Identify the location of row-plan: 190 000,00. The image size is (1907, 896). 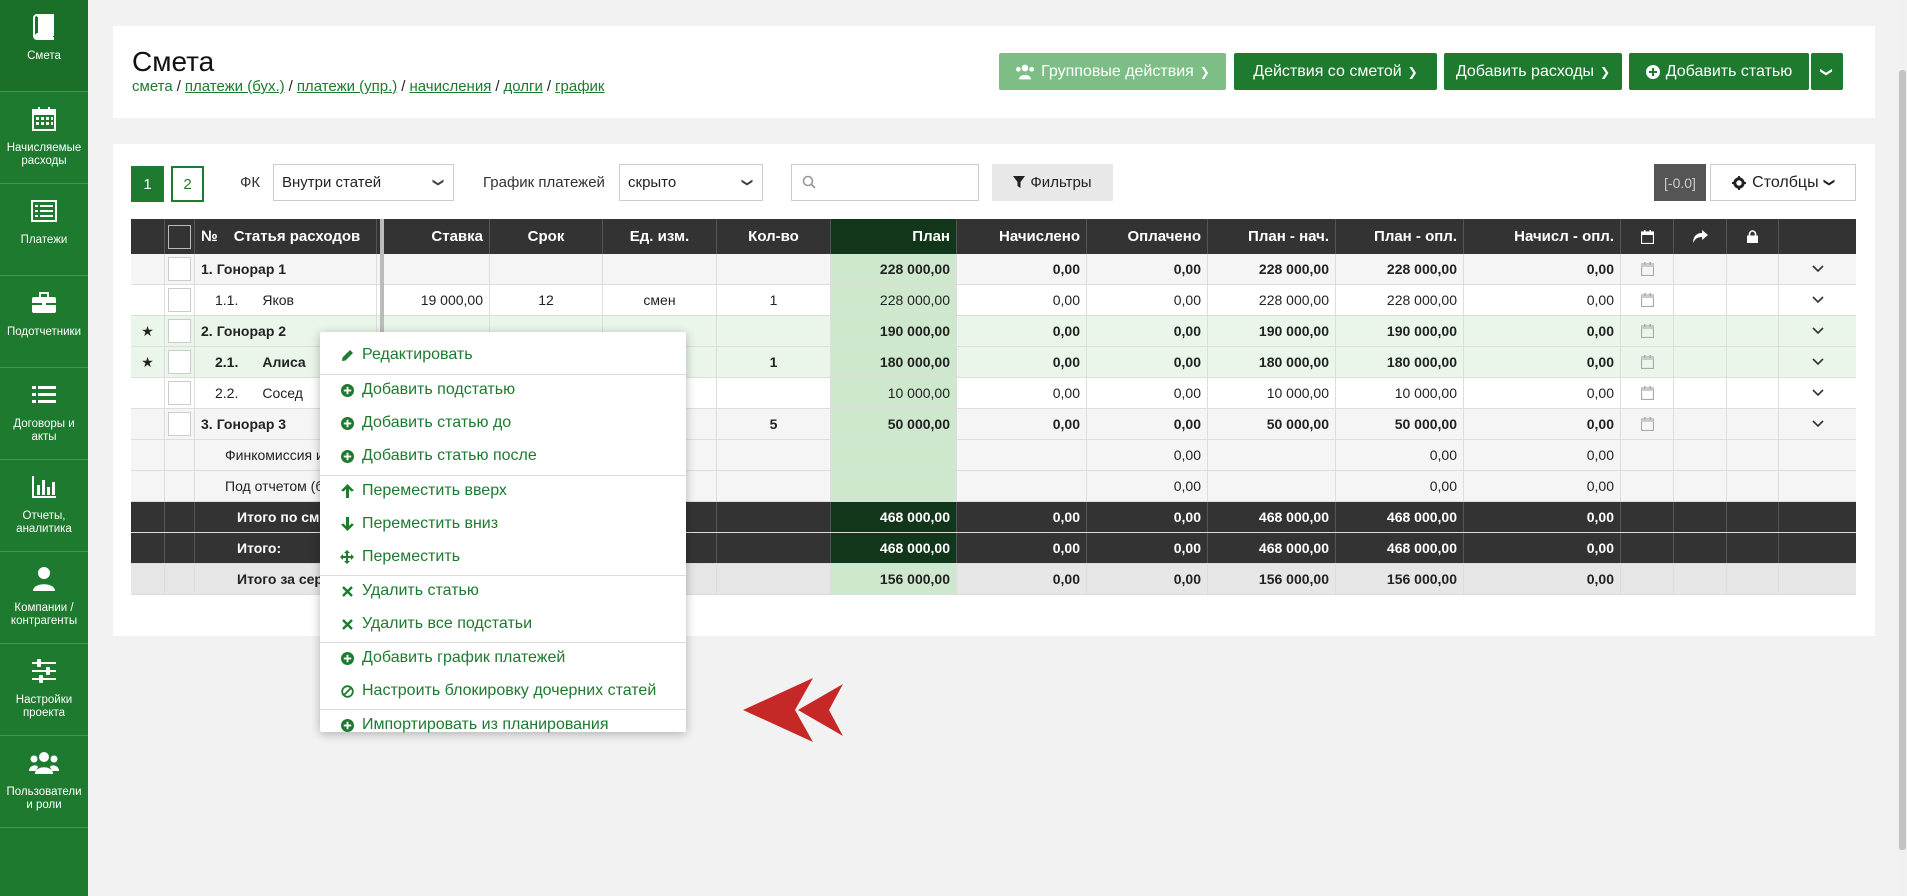
(894, 331).